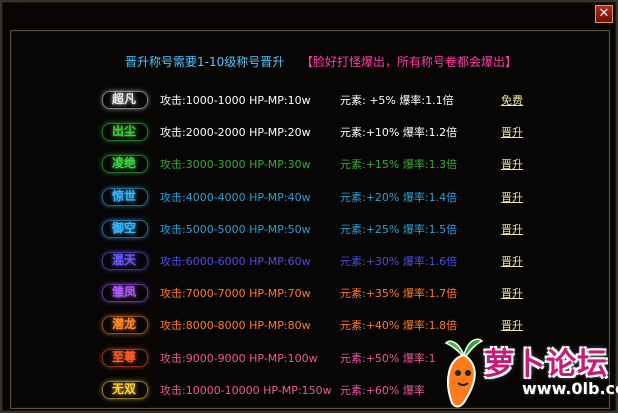 The width and height of the screenshot is (618, 413). I want to click on title-name: 混天, so click(123, 260).